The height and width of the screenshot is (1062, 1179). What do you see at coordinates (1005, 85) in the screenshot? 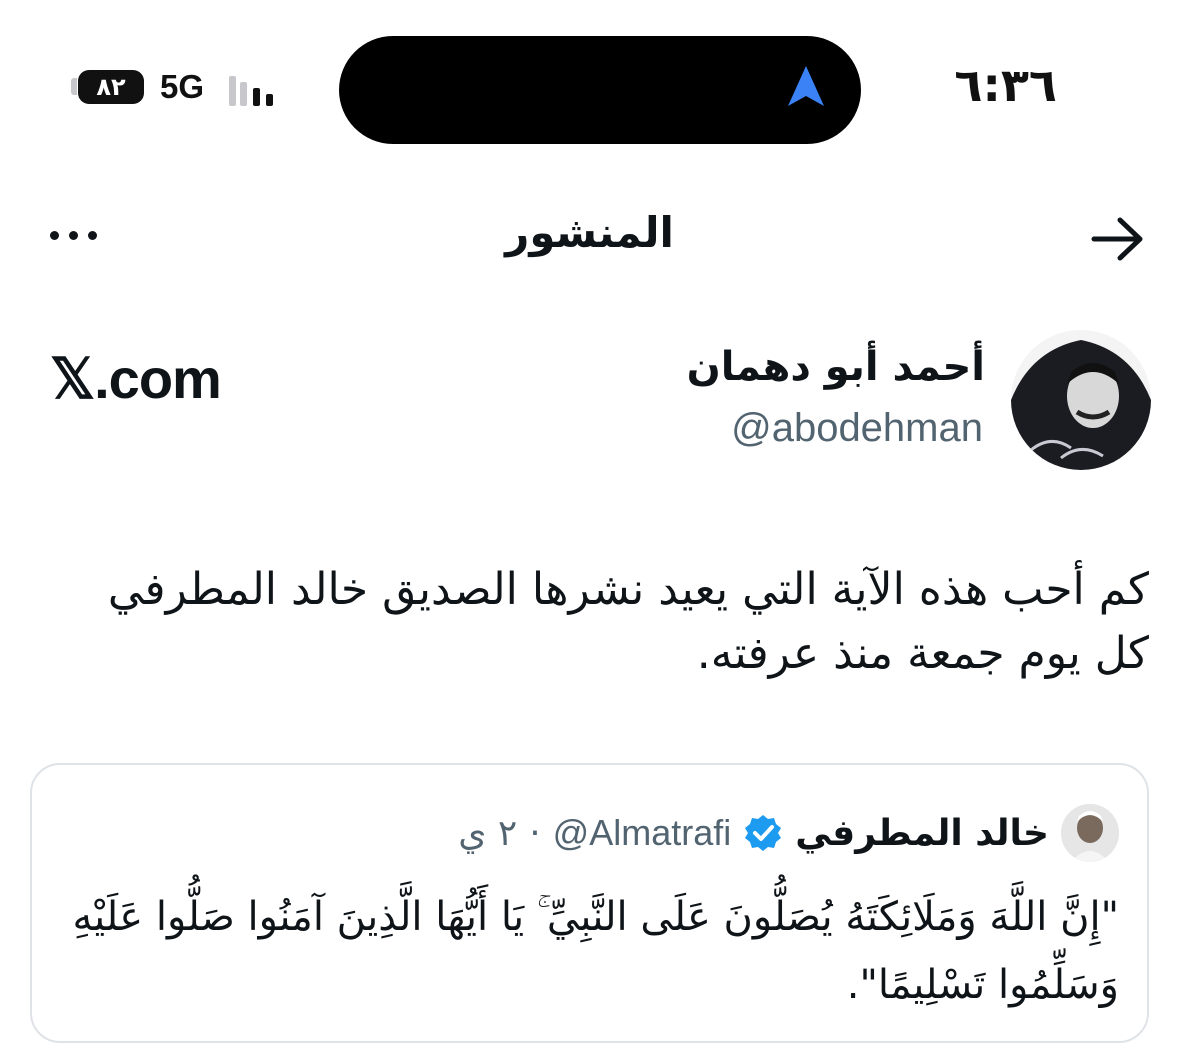
I see `clock: ٦:٣٦` at bounding box center [1005, 85].